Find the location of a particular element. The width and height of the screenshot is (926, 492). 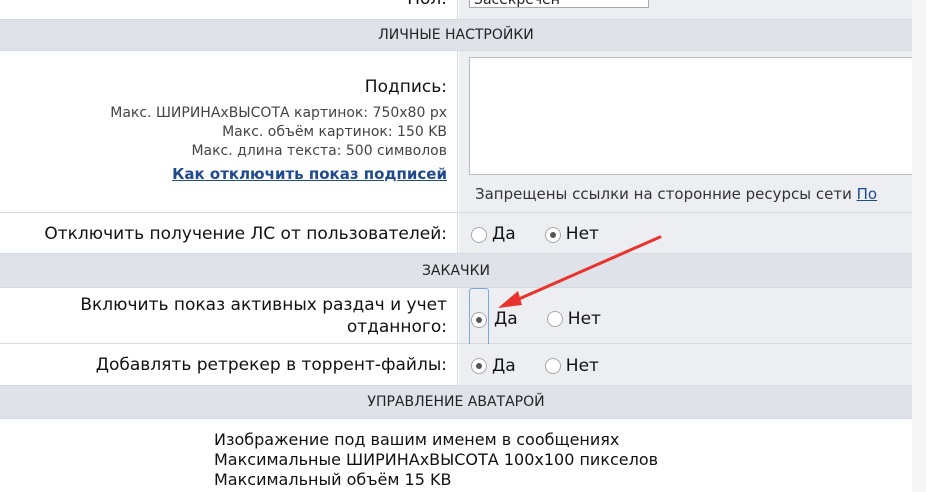

arrow-shaft is located at coordinates (586, 269).